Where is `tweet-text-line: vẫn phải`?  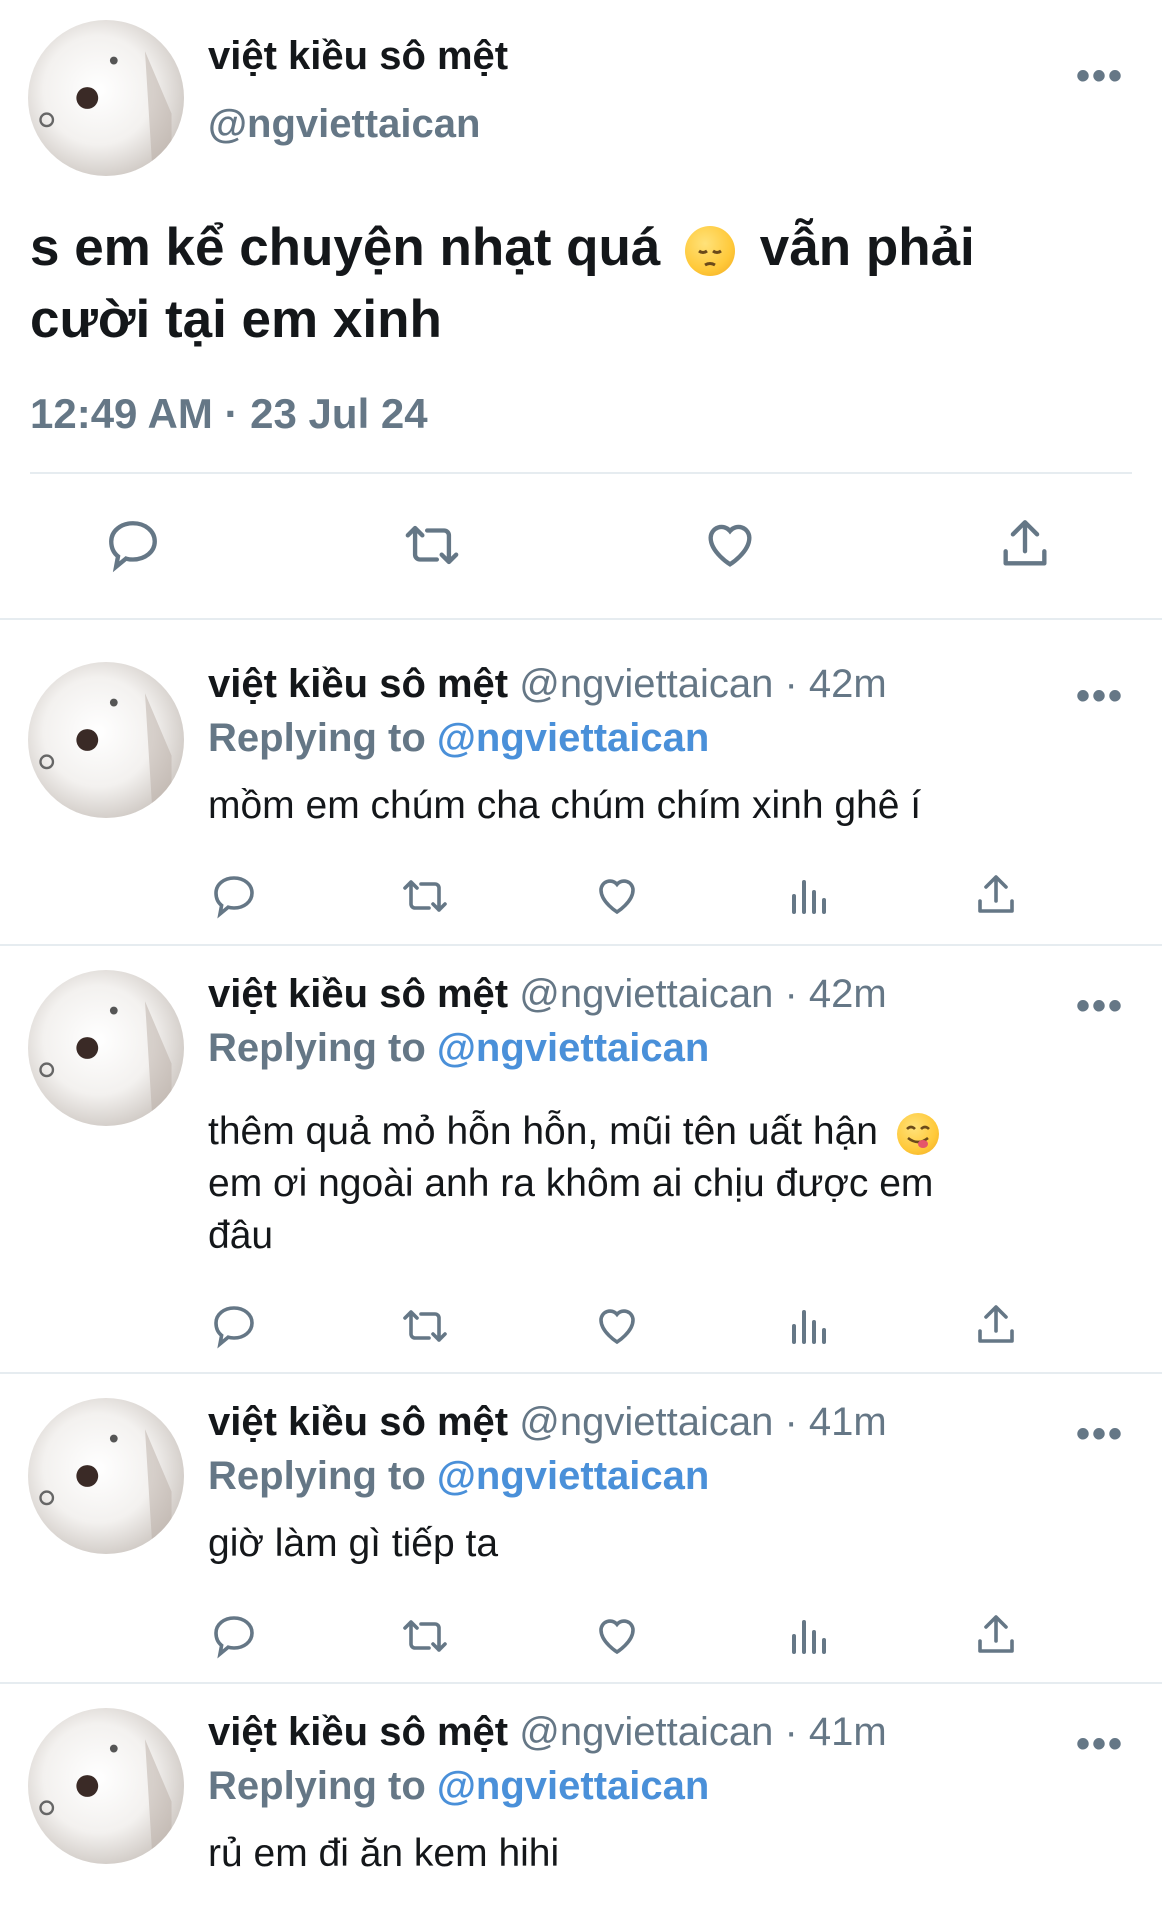
tweet-text-line: vẫn phải is located at coordinates (867, 247).